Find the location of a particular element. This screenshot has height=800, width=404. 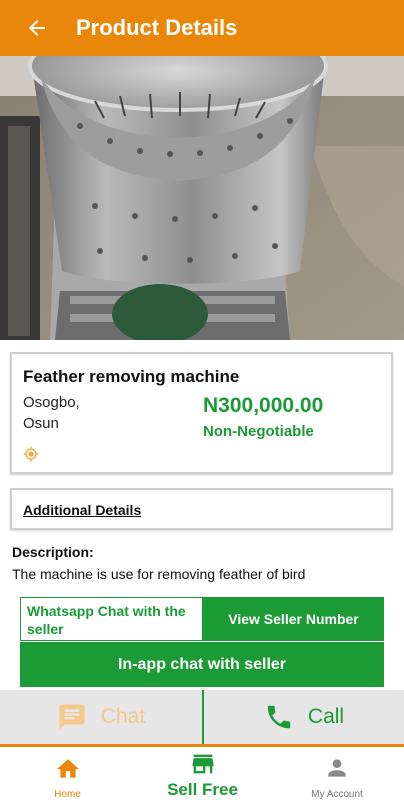

page-title: Product Details is located at coordinates (157, 27).